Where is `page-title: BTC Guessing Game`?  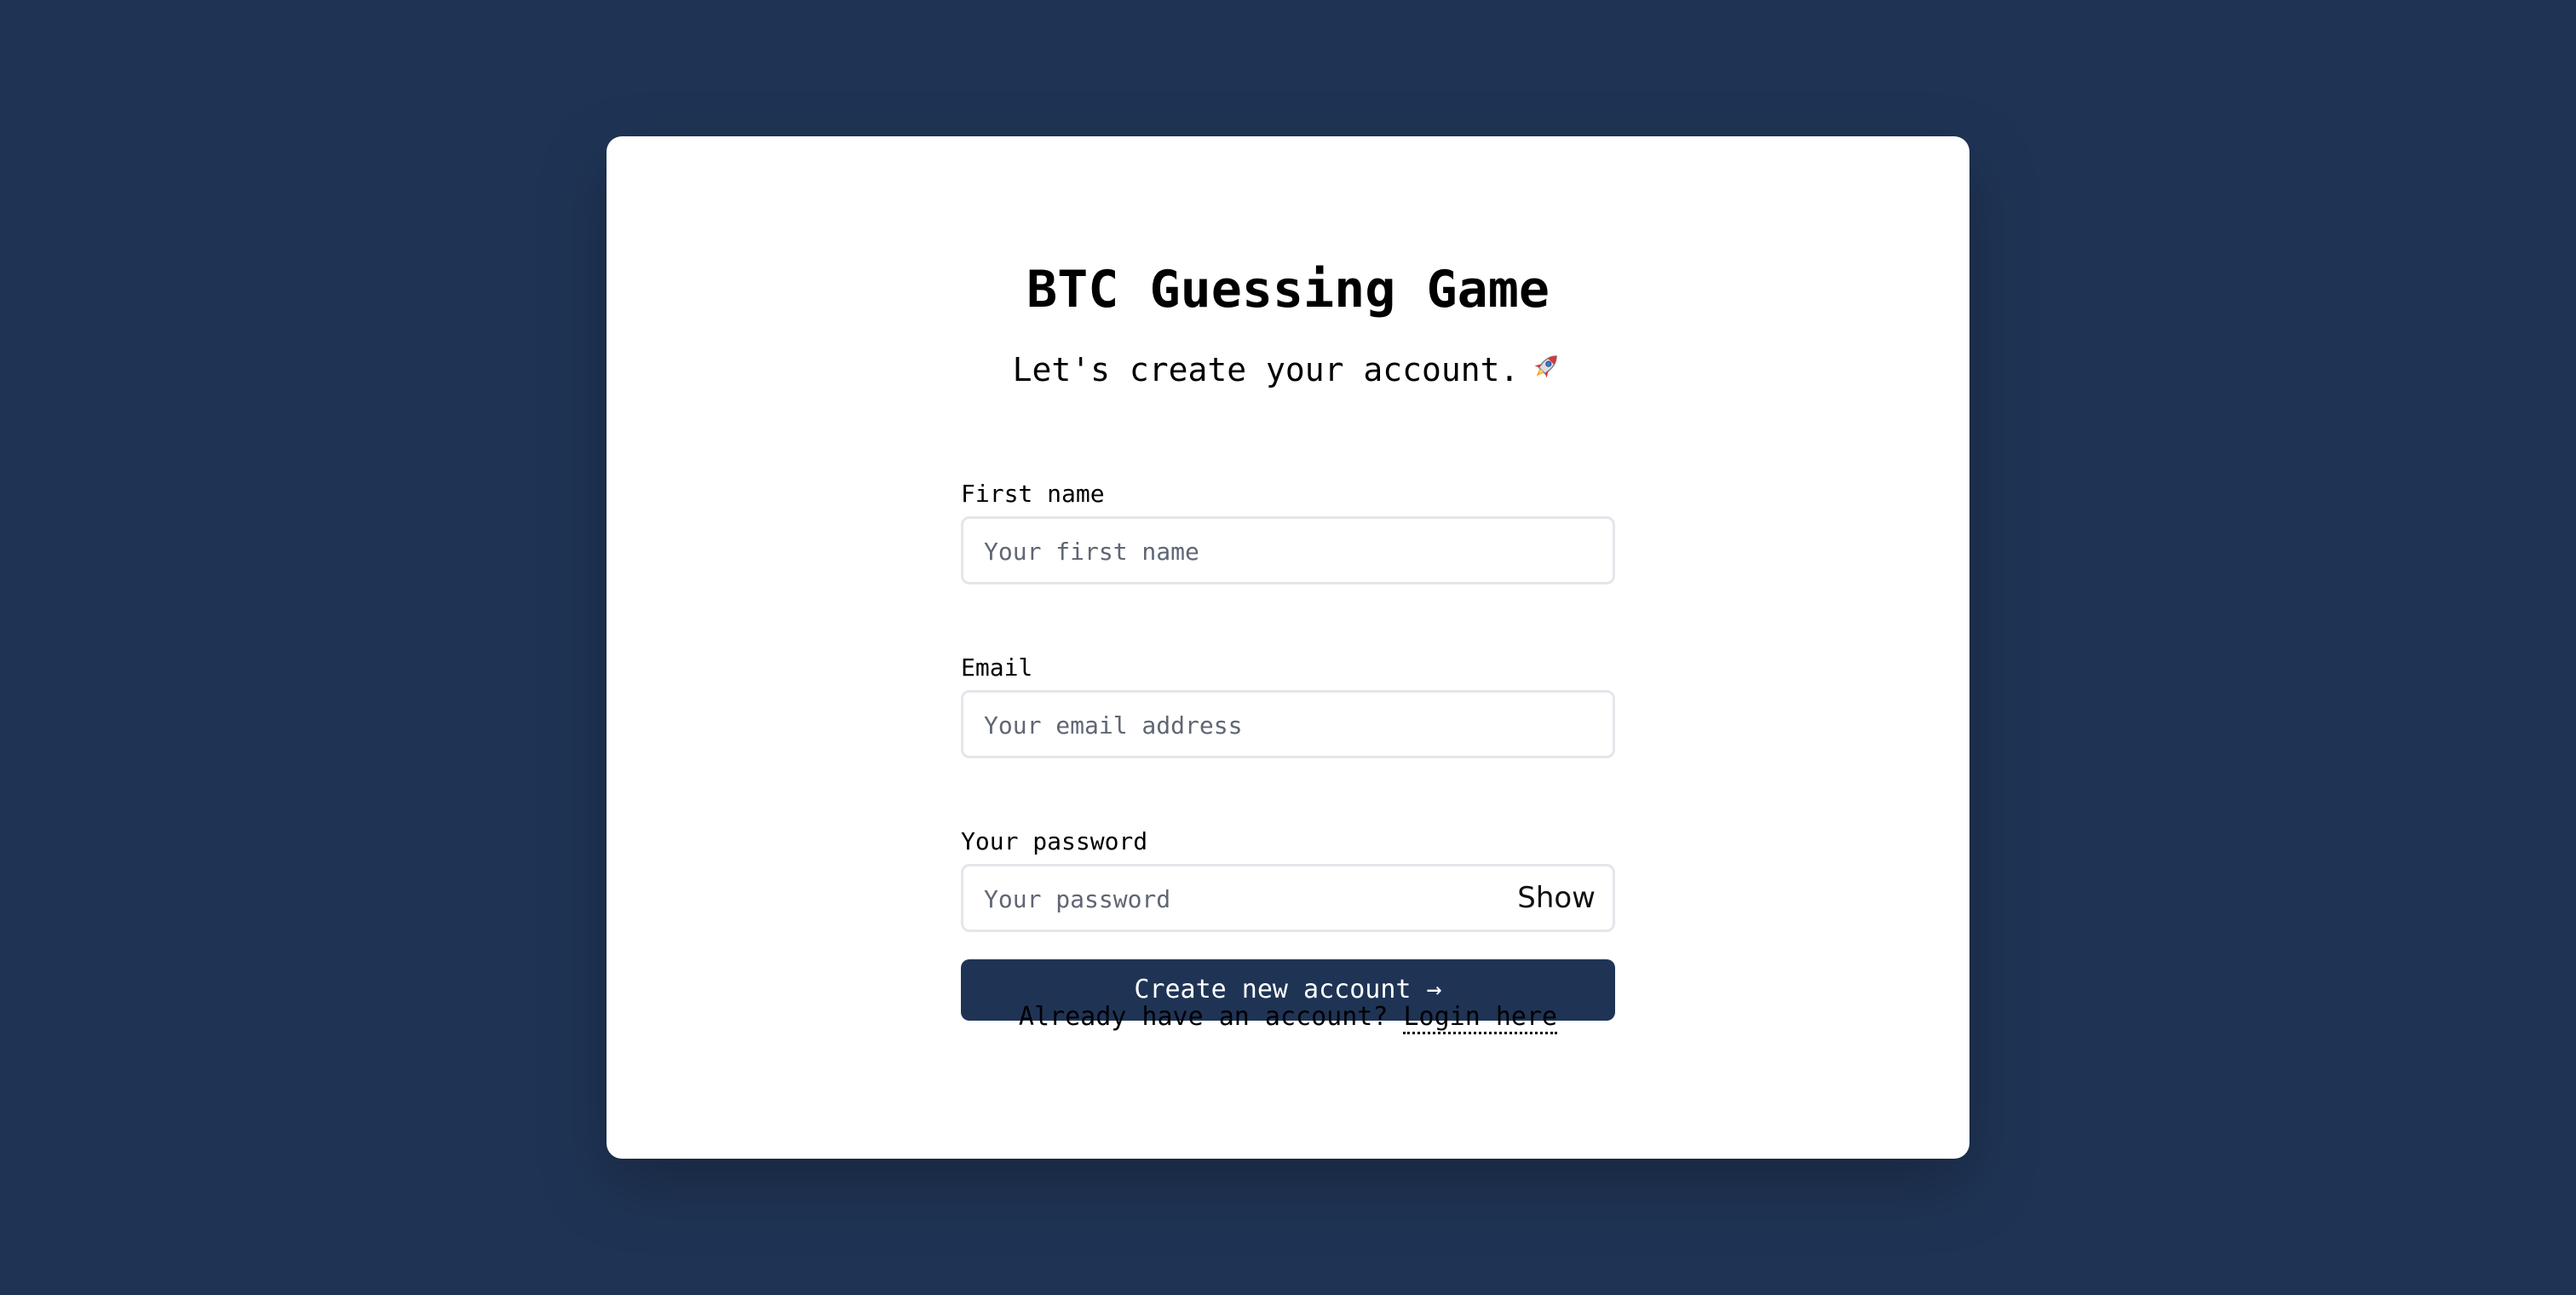
page-title: BTC Guessing Game is located at coordinates (1288, 289).